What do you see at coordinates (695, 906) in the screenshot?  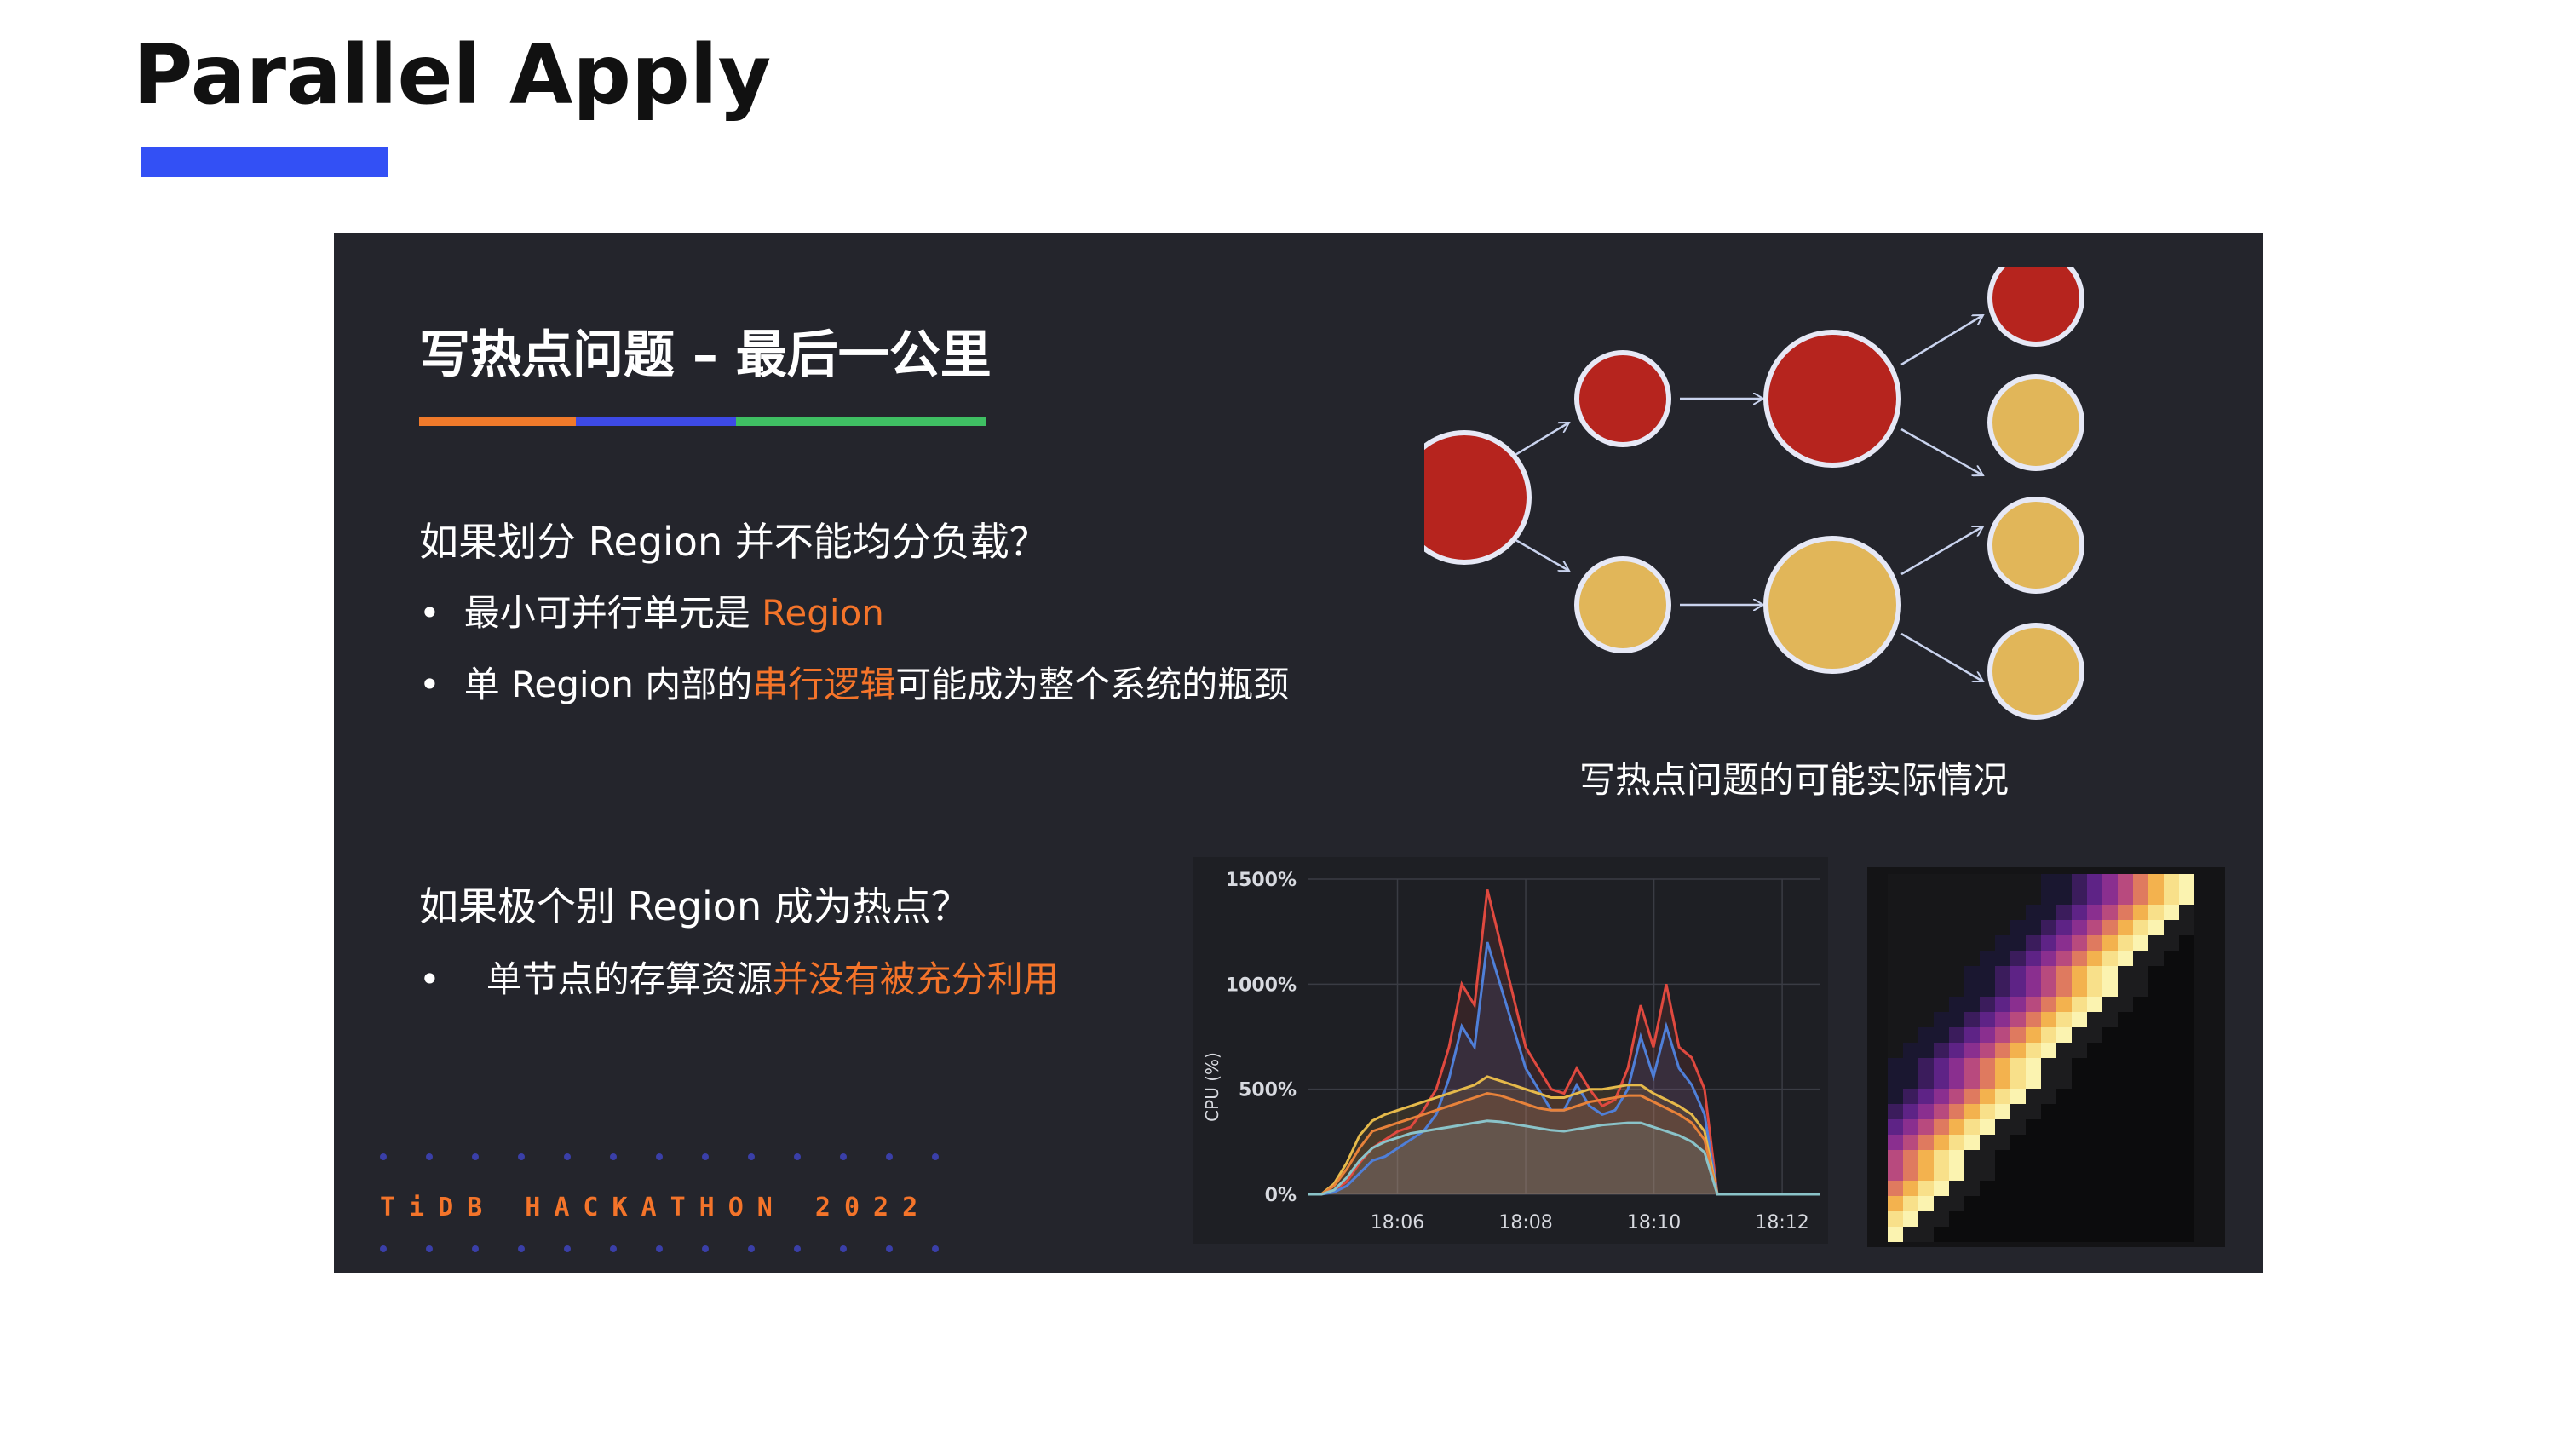 I see `question-2: 如果极个别 Region 成为热点？` at bounding box center [695, 906].